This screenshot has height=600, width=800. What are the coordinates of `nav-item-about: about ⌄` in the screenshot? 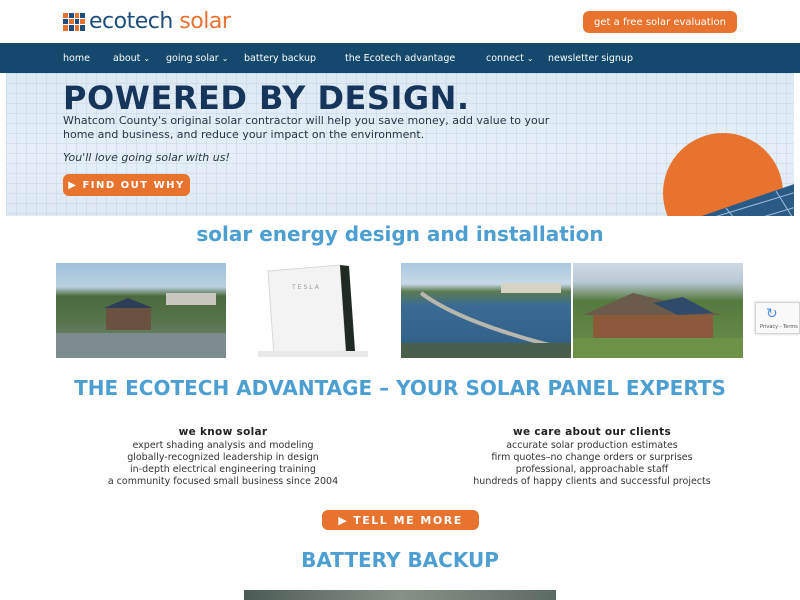 It's located at (131, 58).